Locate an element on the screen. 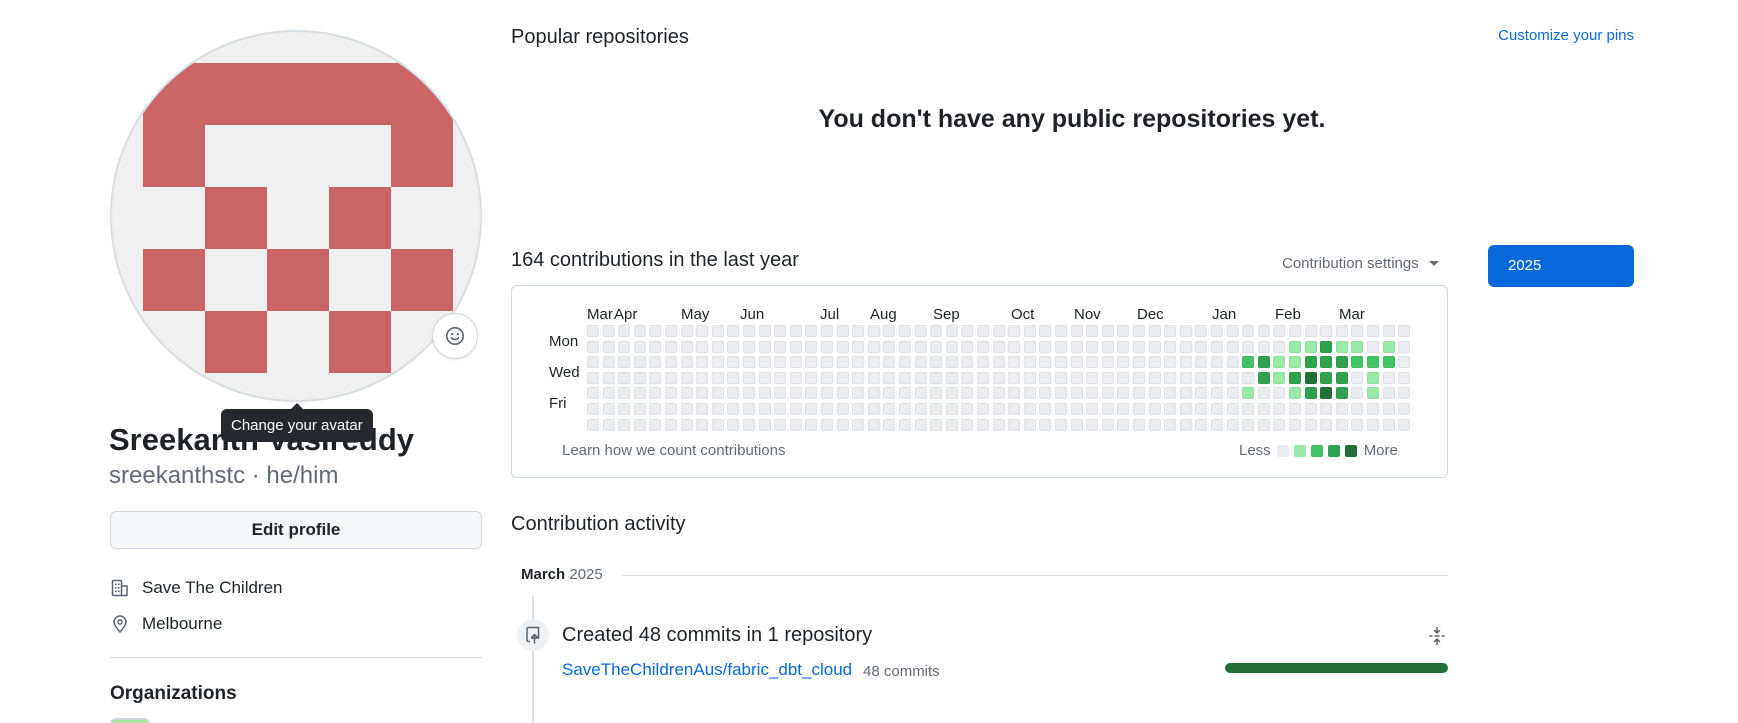 This screenshot has height=723, width=1738. change-avatar-button is located at coordinates (455, 336).